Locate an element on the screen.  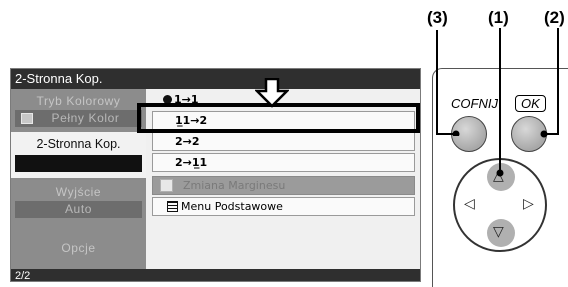
option-2-to-1: 2→1̲1 is located at coordinates (283, 162).